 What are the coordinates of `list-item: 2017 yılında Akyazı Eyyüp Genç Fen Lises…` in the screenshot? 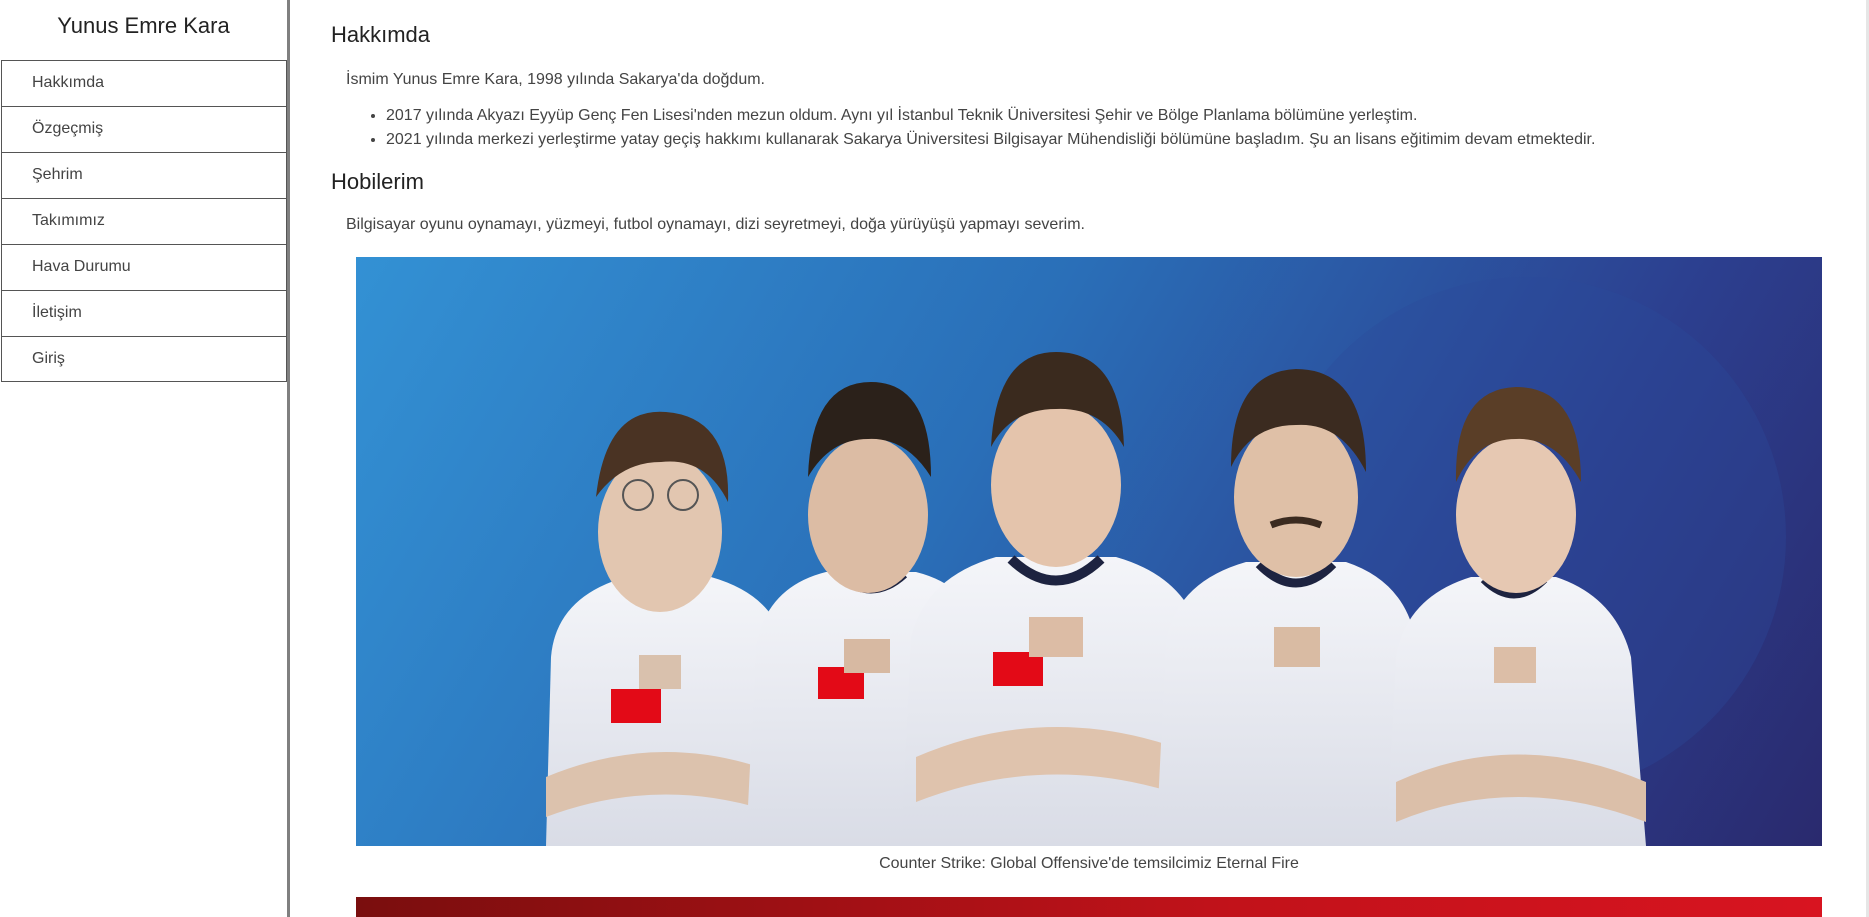 It's located at (990, 116).